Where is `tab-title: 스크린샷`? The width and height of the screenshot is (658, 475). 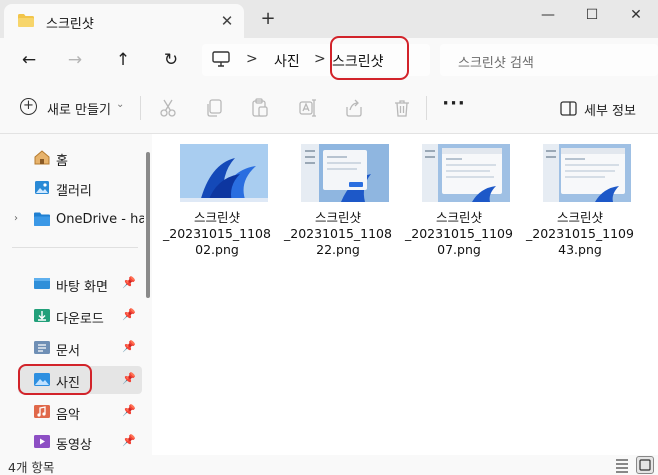 tab-title: 스크린샷 is located at coordinates (70, 24).